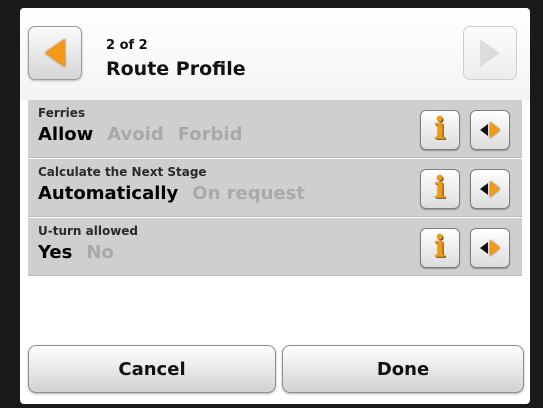 The height and width of the screenshot is (408, 543). What do you see at coordinates (275, 247) in the screenshot?
I see `setting-row-u-turn: U-turn allowed Yes No i` at bounding box center [275, 247].